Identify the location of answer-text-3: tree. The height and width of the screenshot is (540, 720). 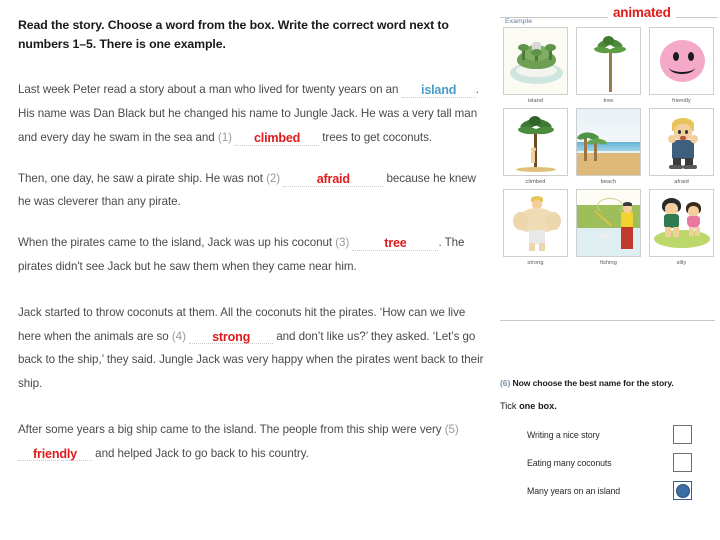
(395, 243).